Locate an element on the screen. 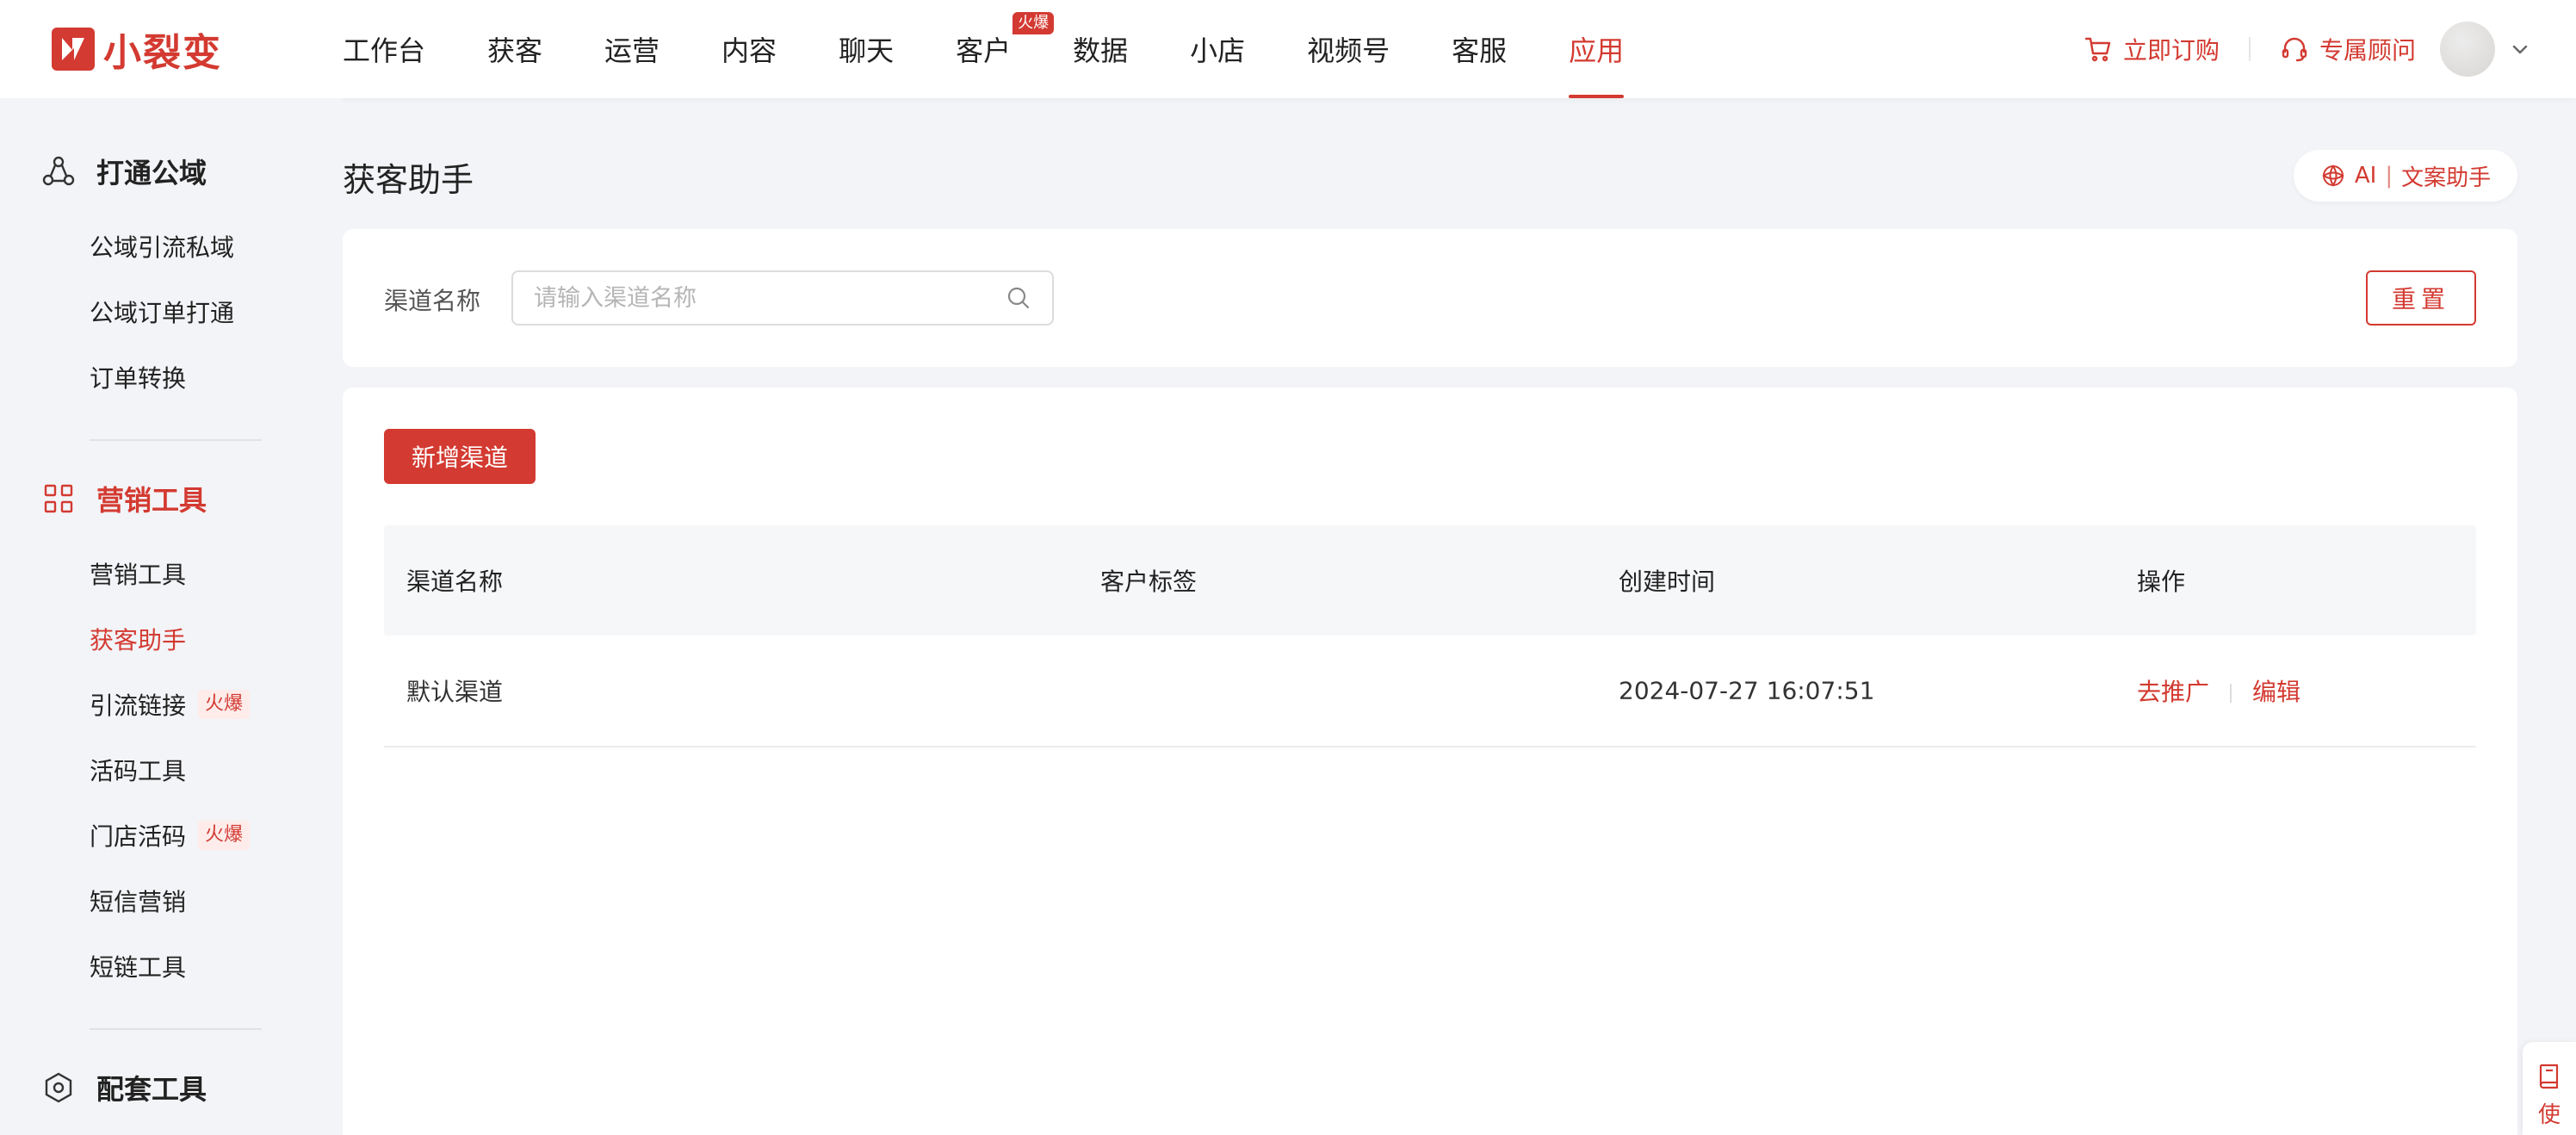 Image resolution: width=2576 pixels, height=1135 pixels. sidebar-item-marketing-tools: 营销工具 is located at coordinates (138, 573).